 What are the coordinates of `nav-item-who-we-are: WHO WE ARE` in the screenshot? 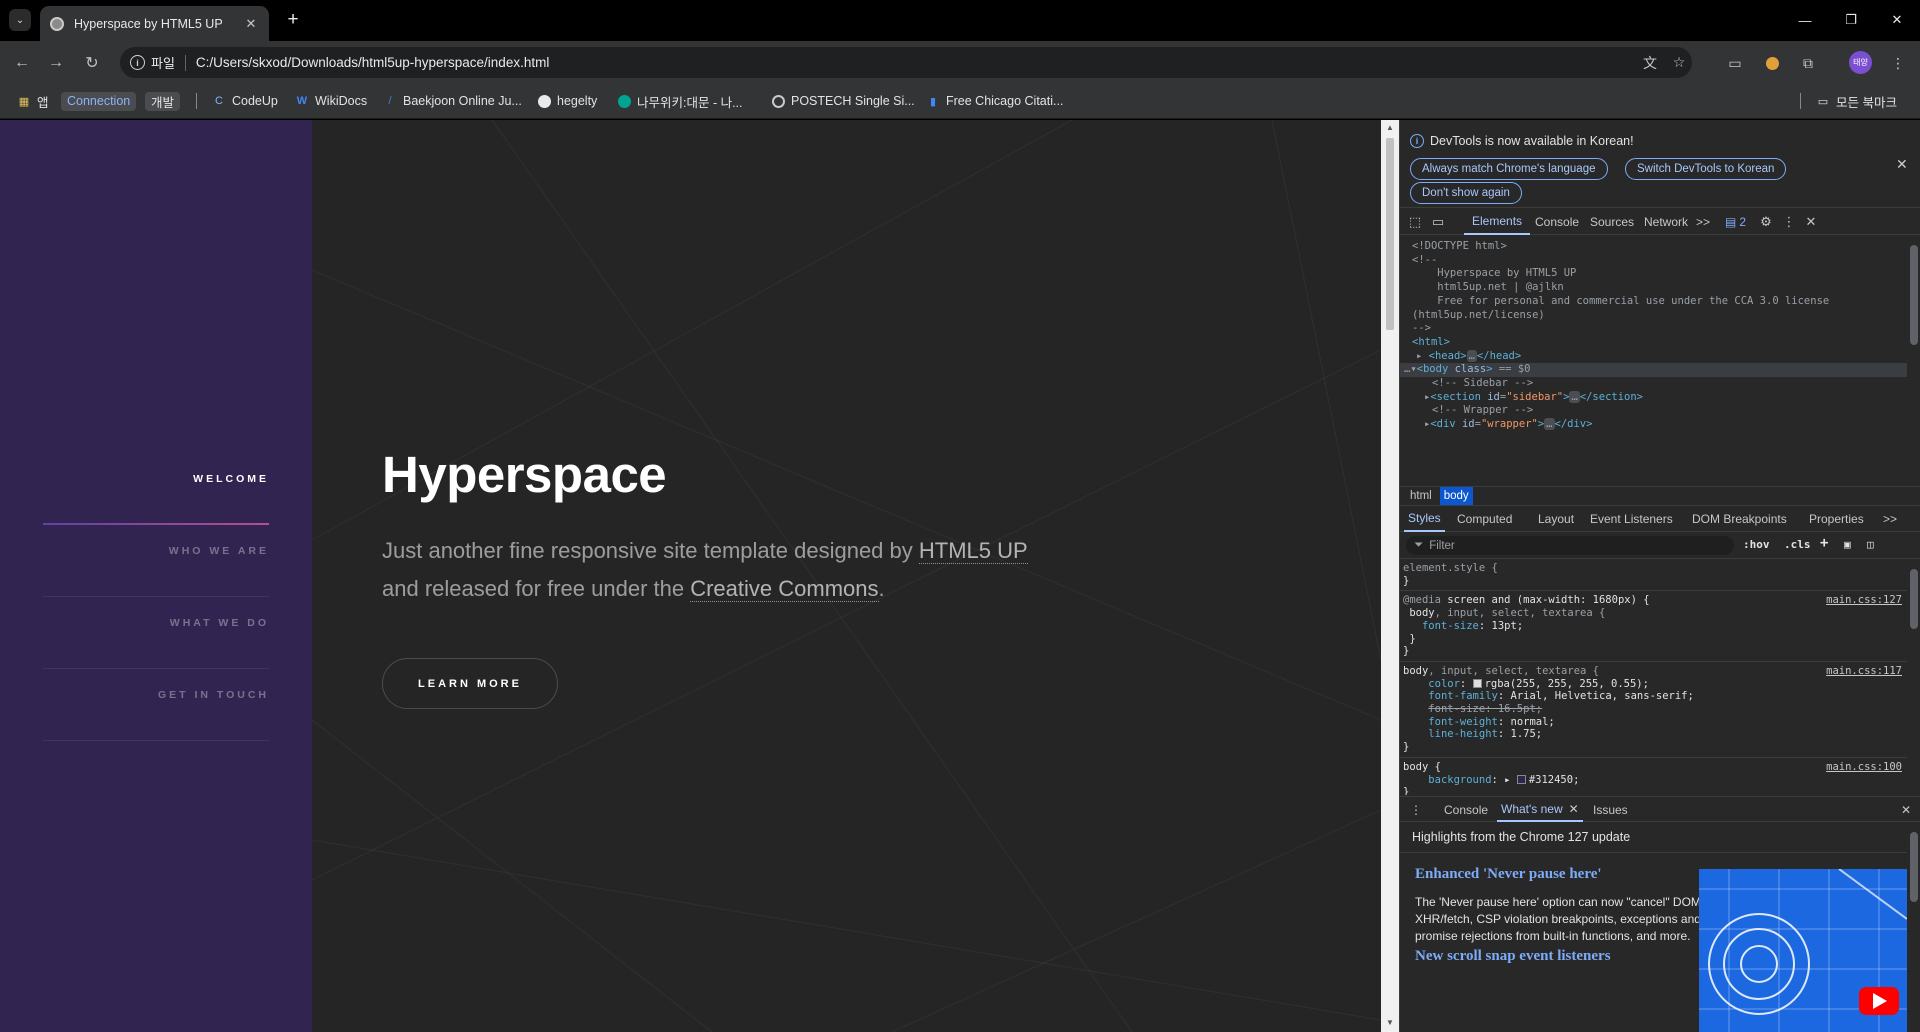 It's located at (156, 561).